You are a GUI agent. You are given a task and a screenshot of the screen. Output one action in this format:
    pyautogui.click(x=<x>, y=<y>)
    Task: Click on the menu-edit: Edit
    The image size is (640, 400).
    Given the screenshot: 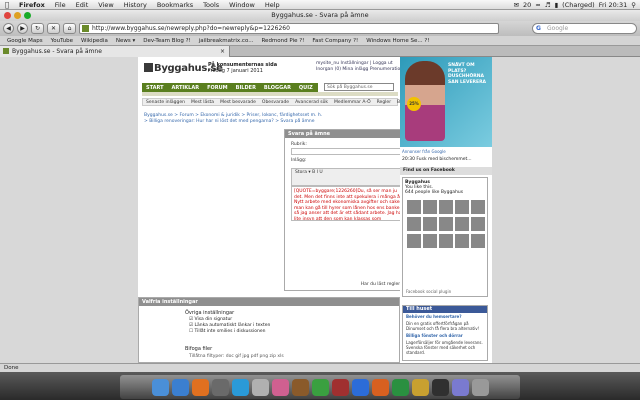 What is the action you would take?
    pyautogui.click(x=82, y=5)
    